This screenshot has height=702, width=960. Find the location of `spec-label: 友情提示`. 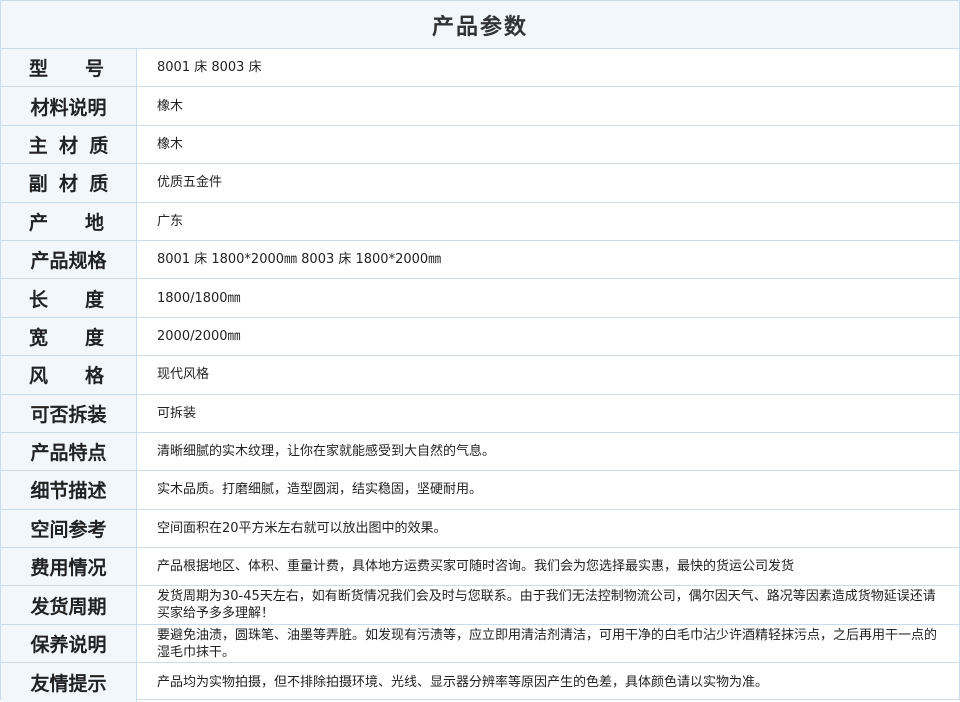

spec-label: 友情提示 is located at coordinates (69, 682).